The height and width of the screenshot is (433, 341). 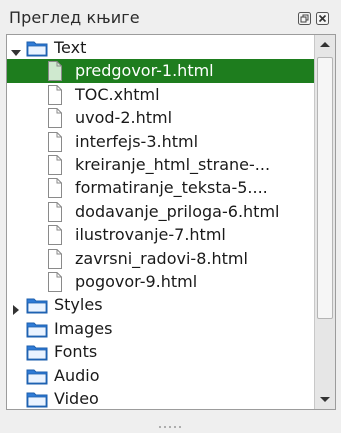 What do you see at coordinates (170, 421) in the screenshot?
I see `resize-grip-icon` at bounding box center [170, 421].